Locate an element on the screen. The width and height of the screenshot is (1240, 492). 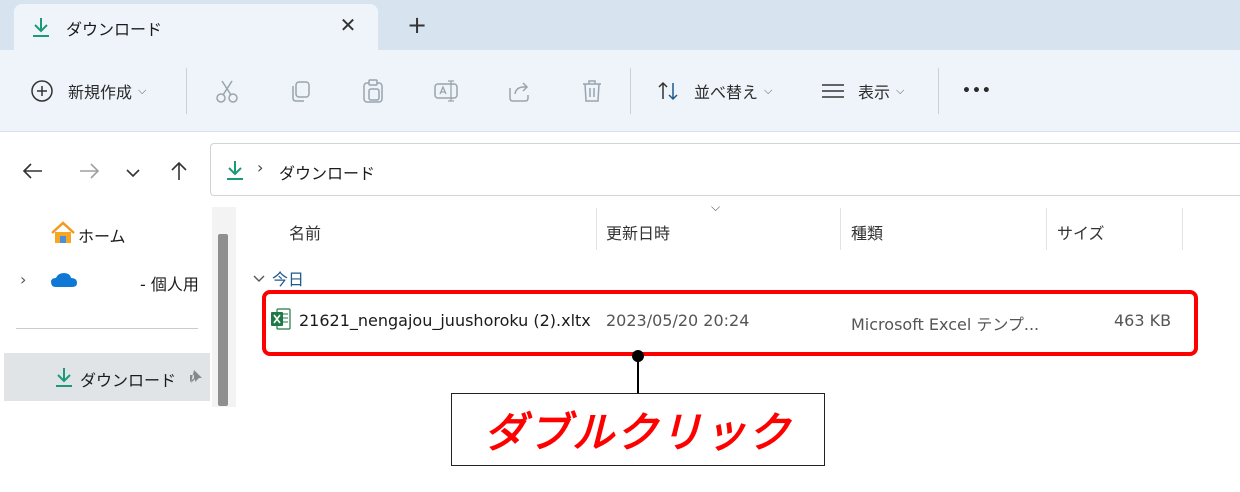
arrow-right-icon is located at coordinates (89, 173).